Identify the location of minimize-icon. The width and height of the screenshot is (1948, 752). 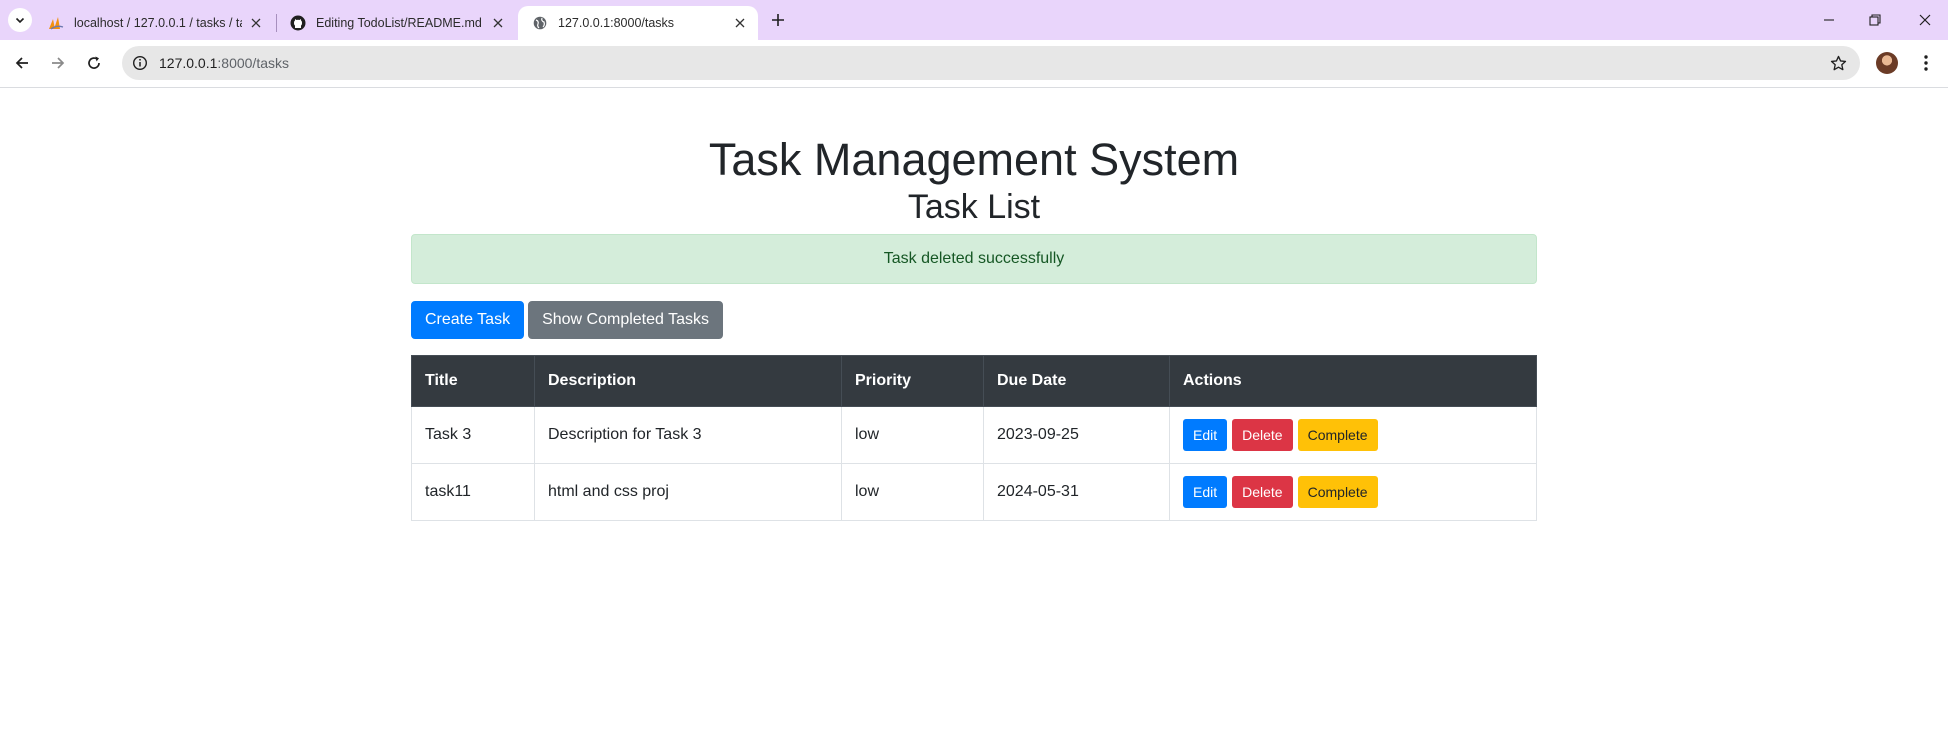
(1829, 20).